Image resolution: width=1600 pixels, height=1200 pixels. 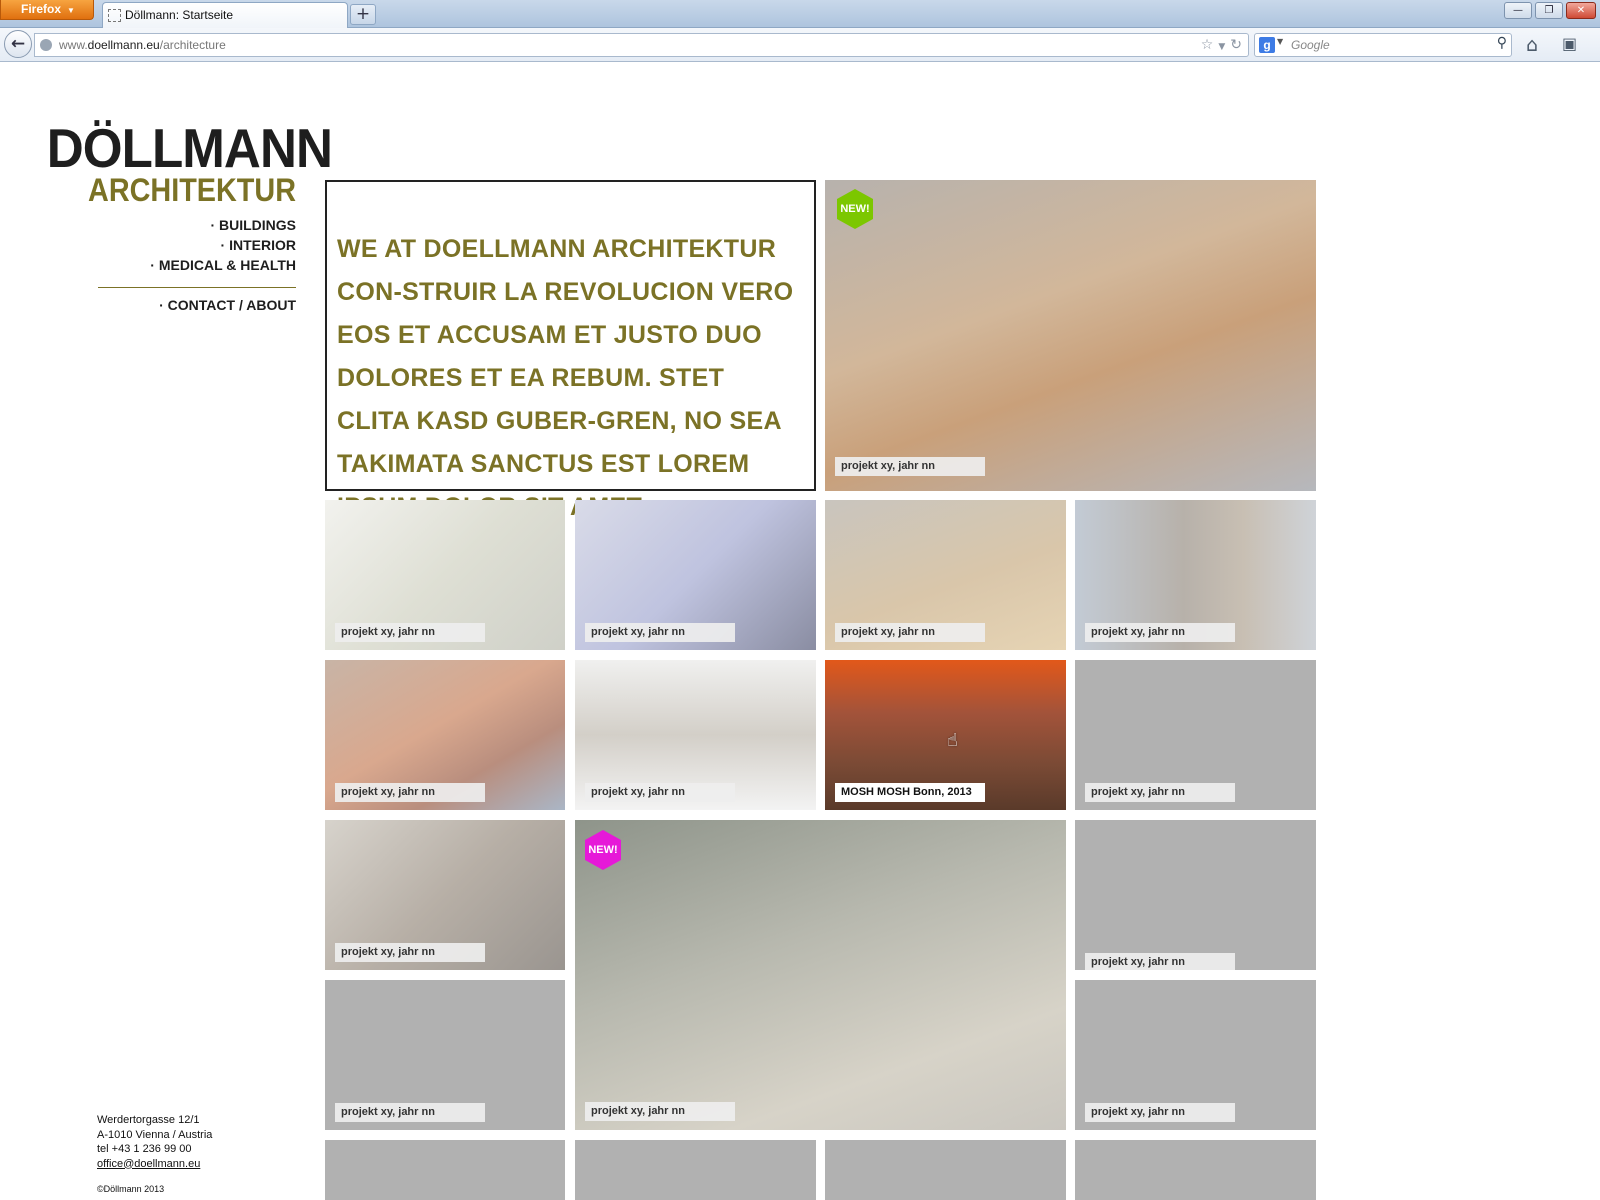 What do you see at coordinates (154, 1164) in the screenshot?
I see `email-link: office@doellmann.eu` at bounding box center [154, 1164].